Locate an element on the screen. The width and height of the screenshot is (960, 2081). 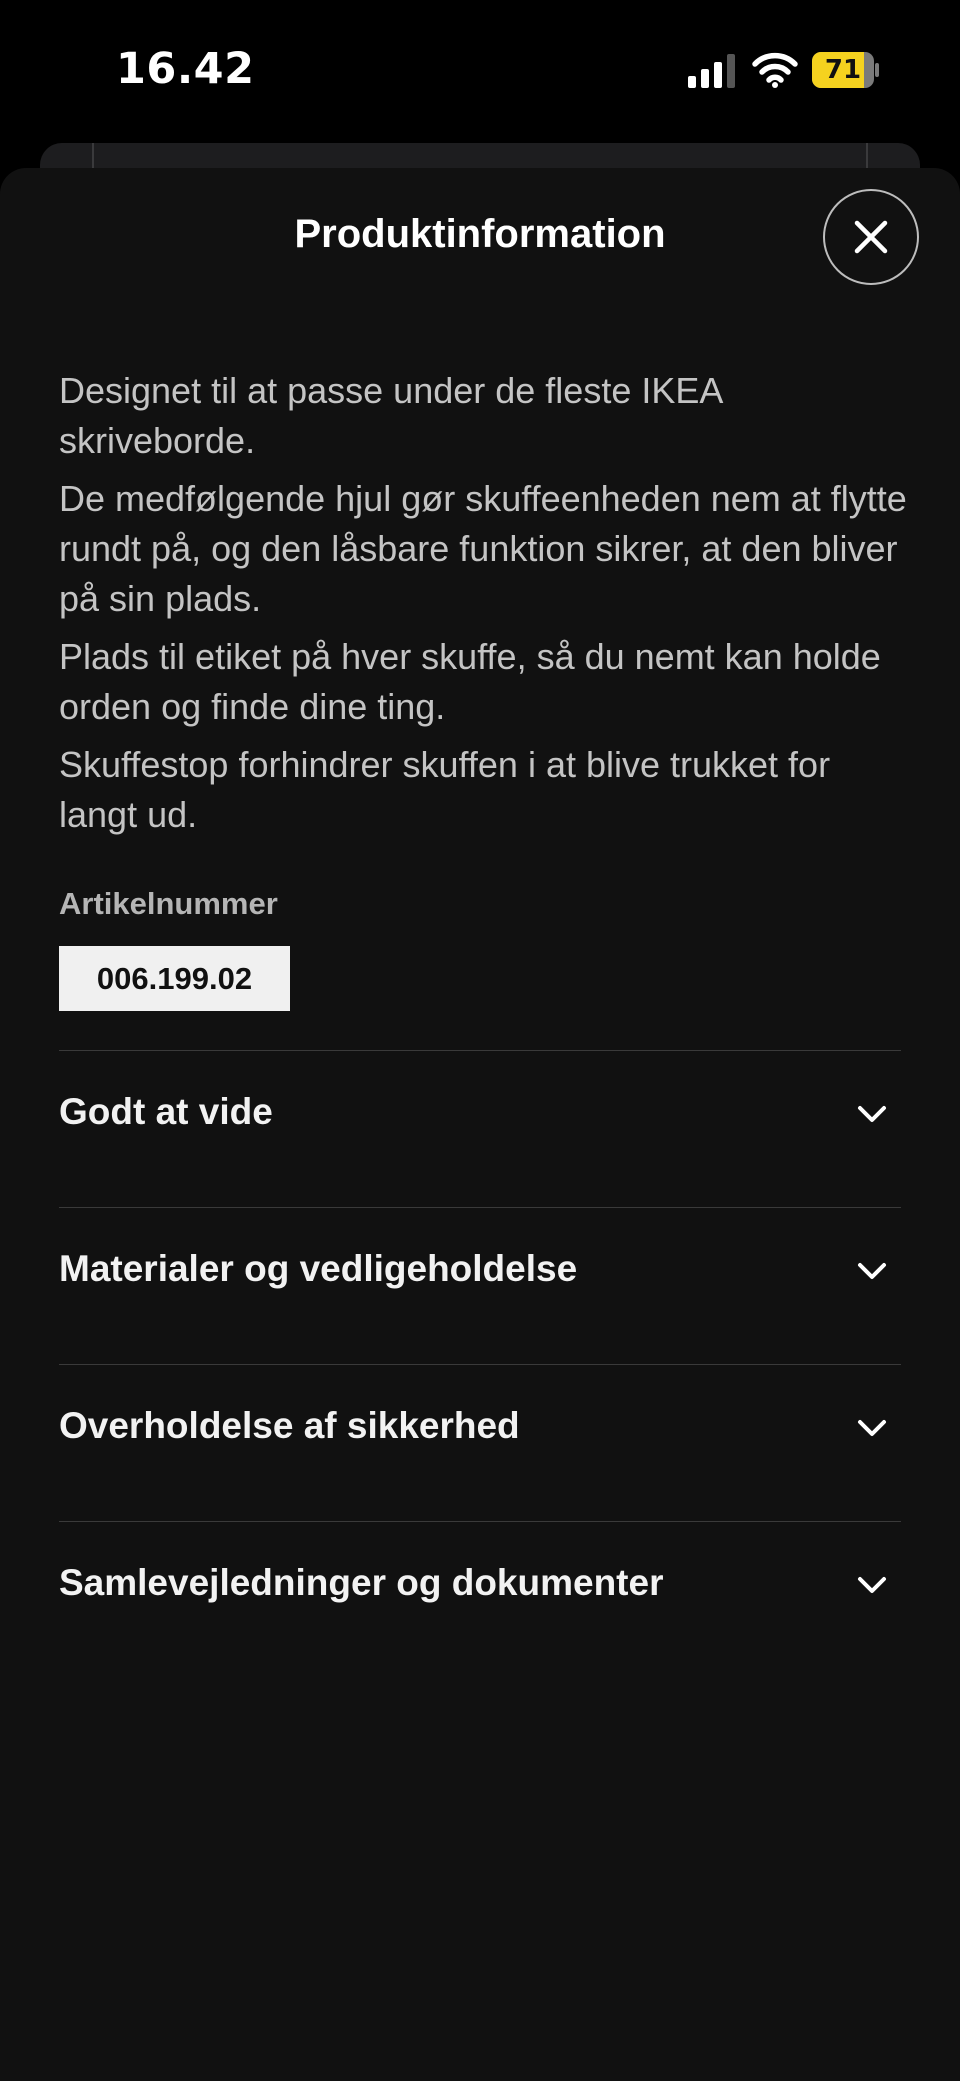
article-number-badge: 006.199.02 is located at coordinates (174, 978).